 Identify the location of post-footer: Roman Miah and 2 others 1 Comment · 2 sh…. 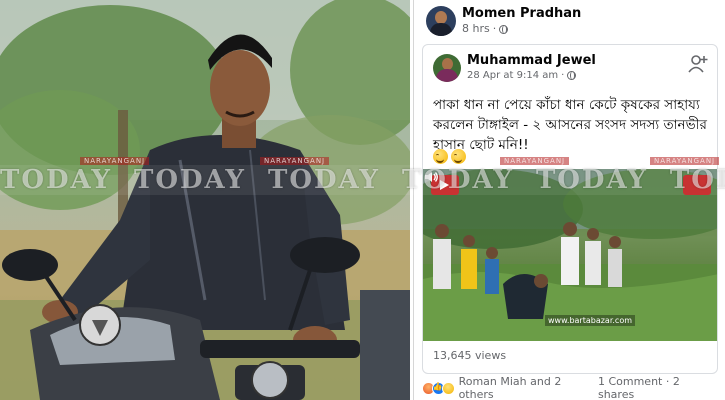
(570, 387).